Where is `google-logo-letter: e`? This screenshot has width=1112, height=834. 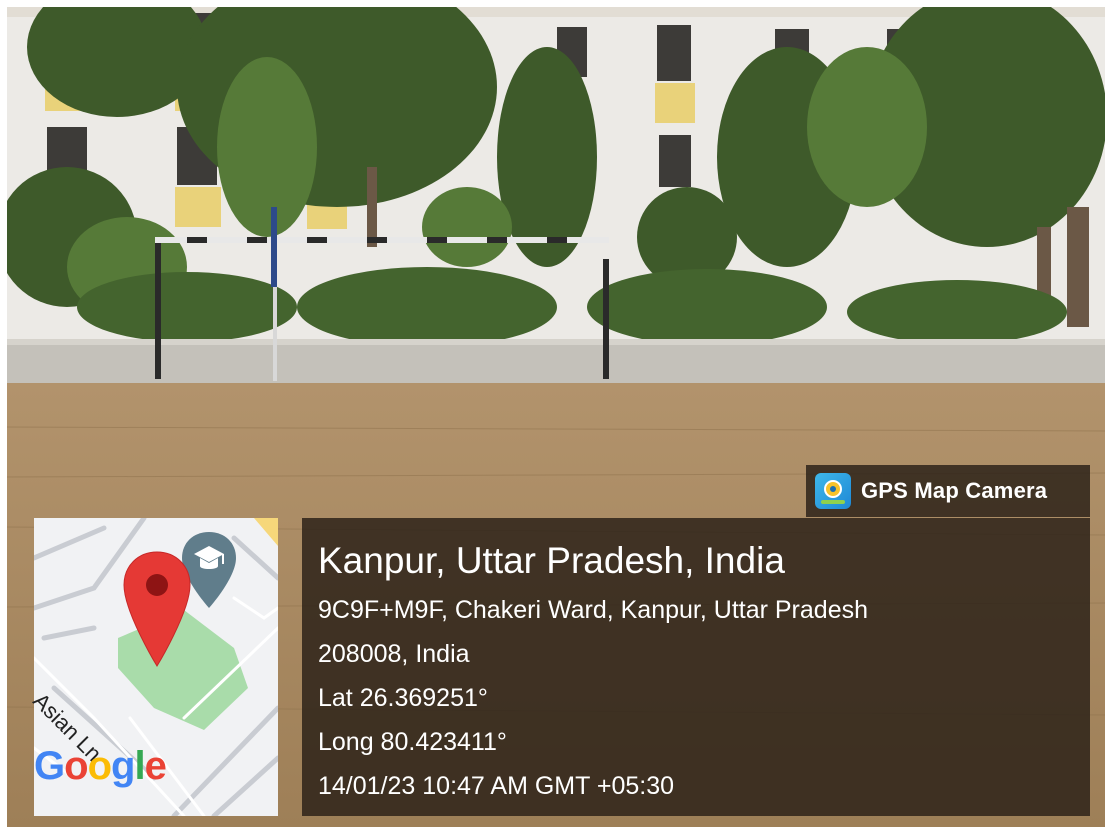 google-logo-letter: e is located at coordinates (155, 766).